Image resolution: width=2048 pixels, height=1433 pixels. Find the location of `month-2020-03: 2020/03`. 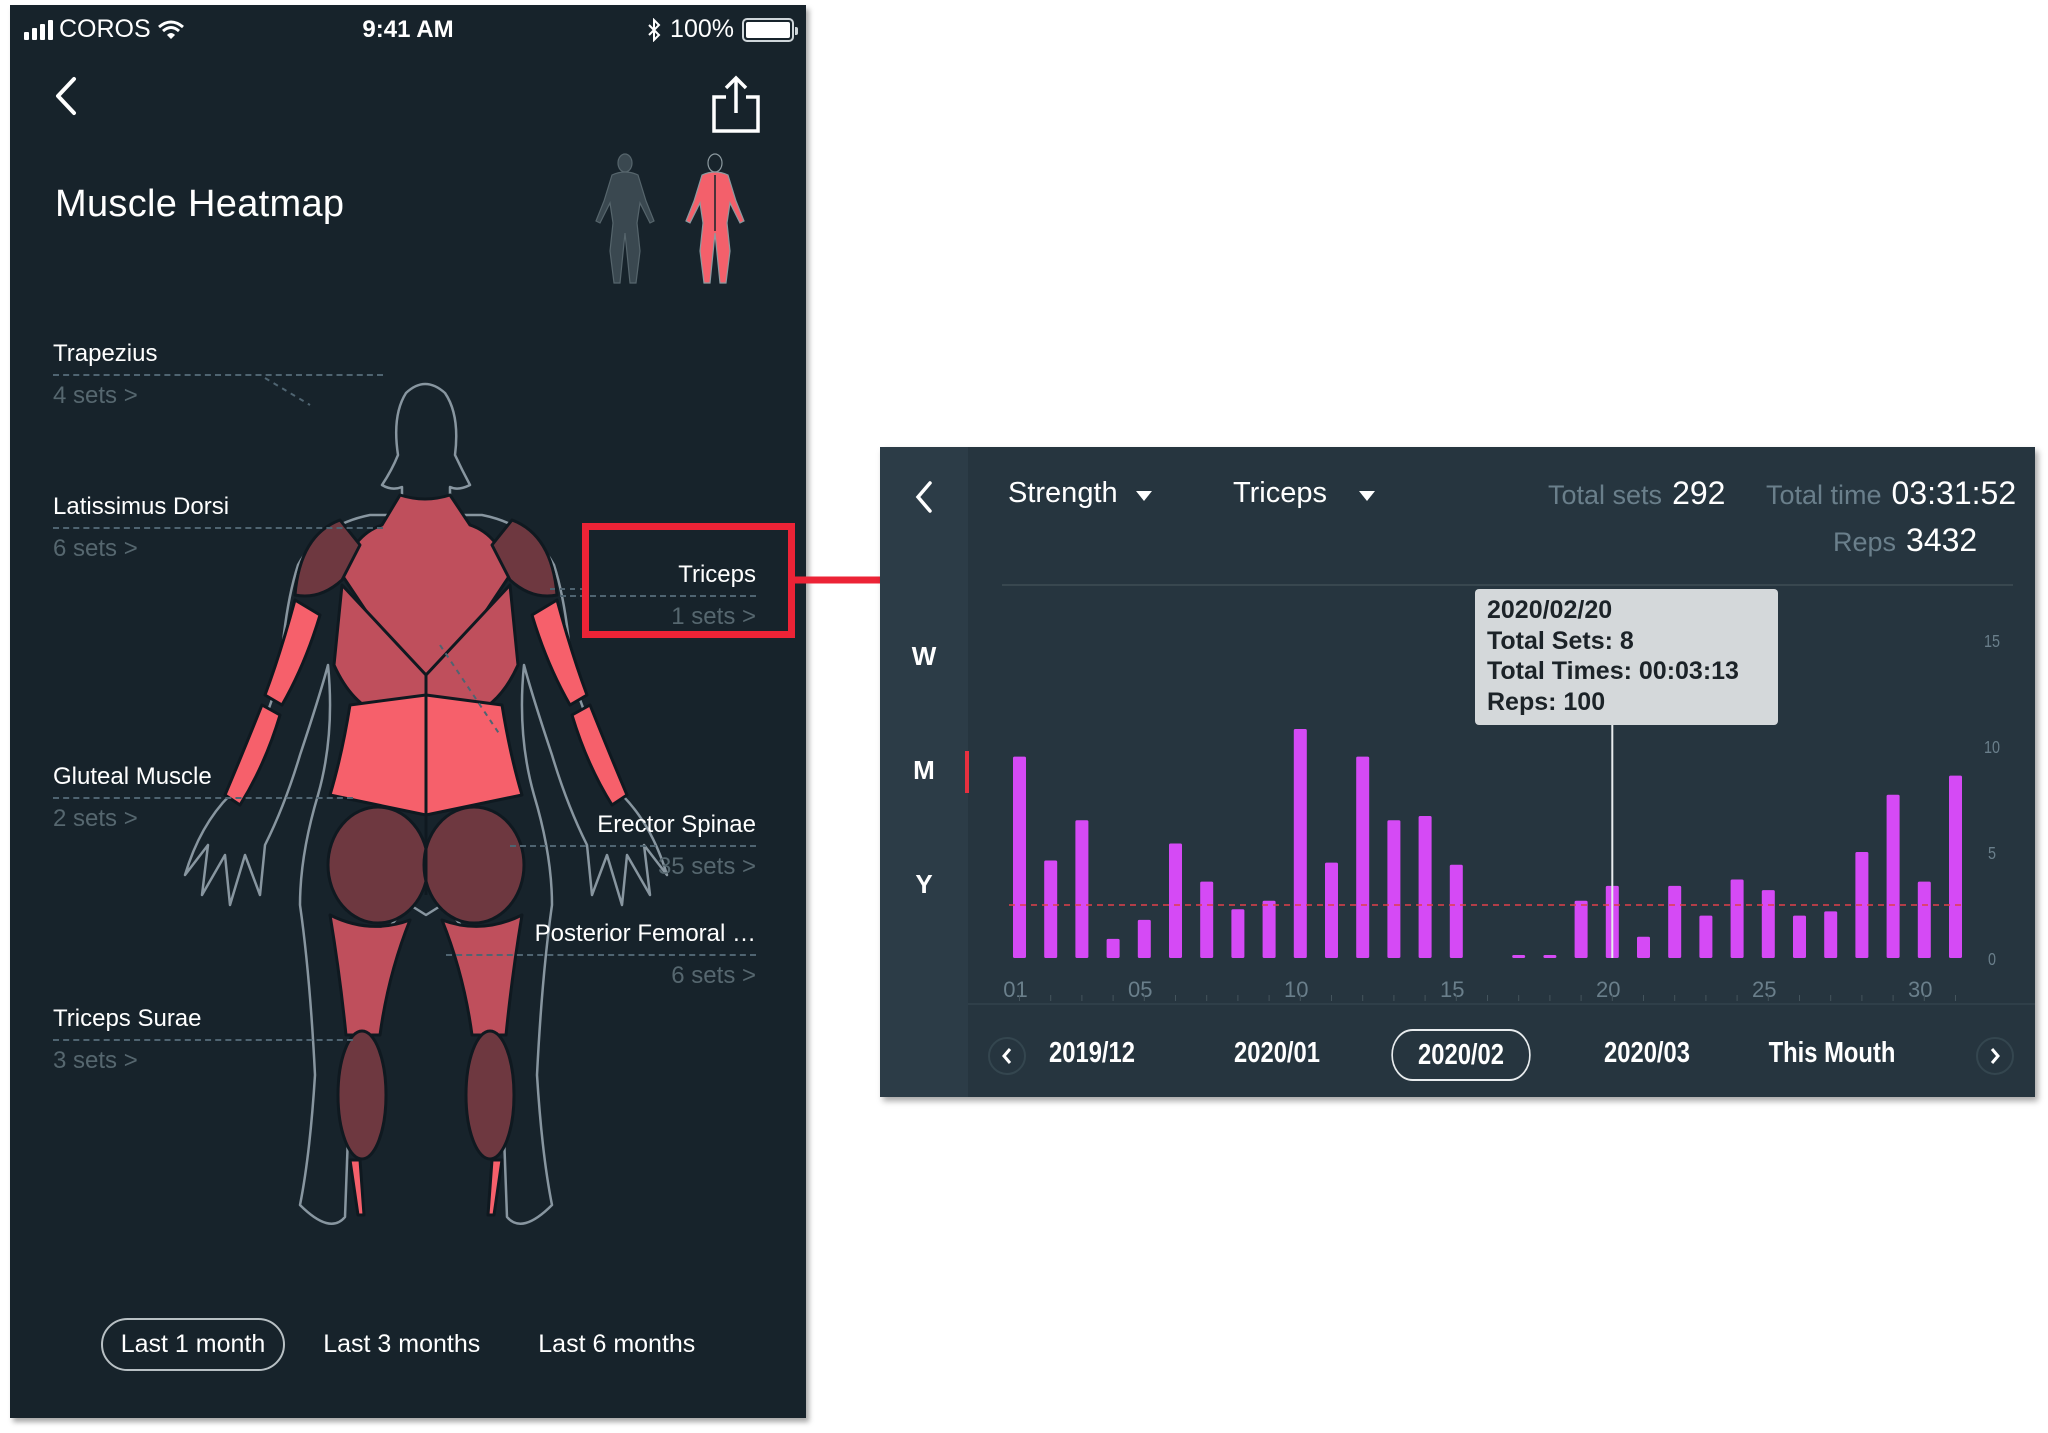

month-2020-03: 2020/03 is located at coordinates (1646, 1055).